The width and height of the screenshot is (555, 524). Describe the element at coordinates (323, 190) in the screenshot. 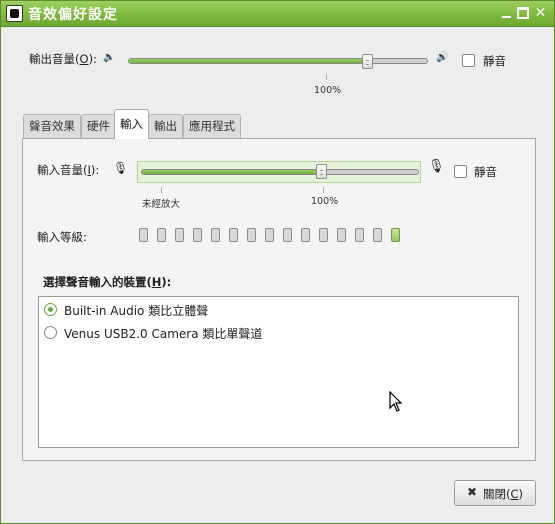

I see `input-100-tick` at that location.